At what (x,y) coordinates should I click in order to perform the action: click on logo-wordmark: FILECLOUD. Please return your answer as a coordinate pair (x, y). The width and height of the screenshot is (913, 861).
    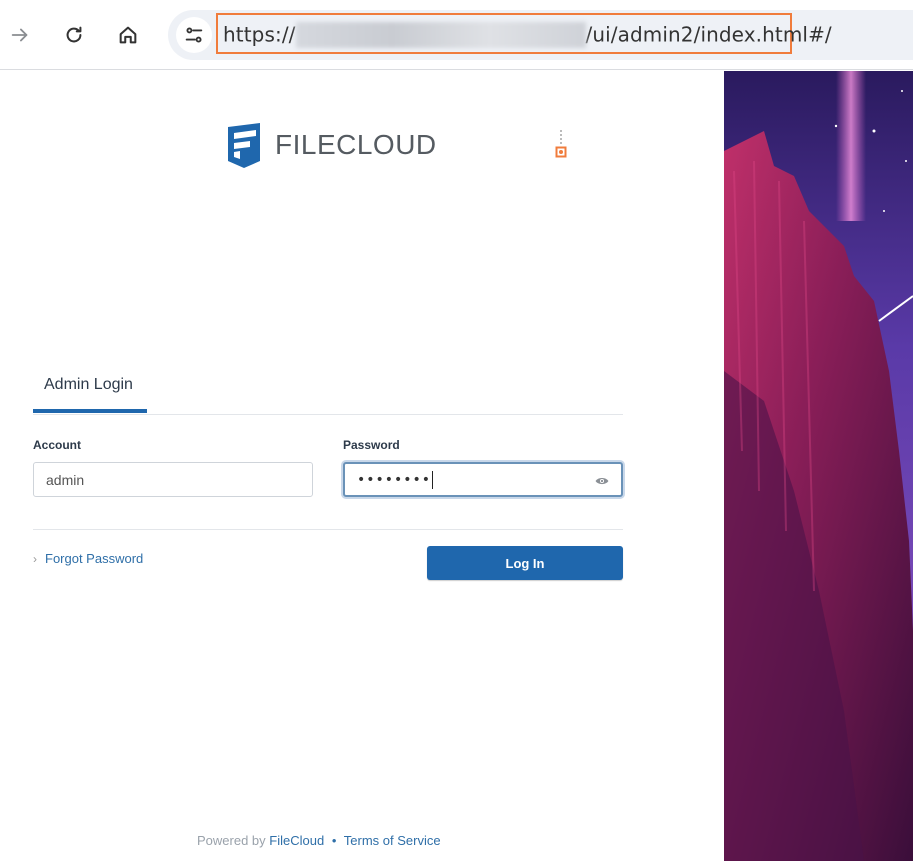
    Looking at the image, I should click on (356, 145).